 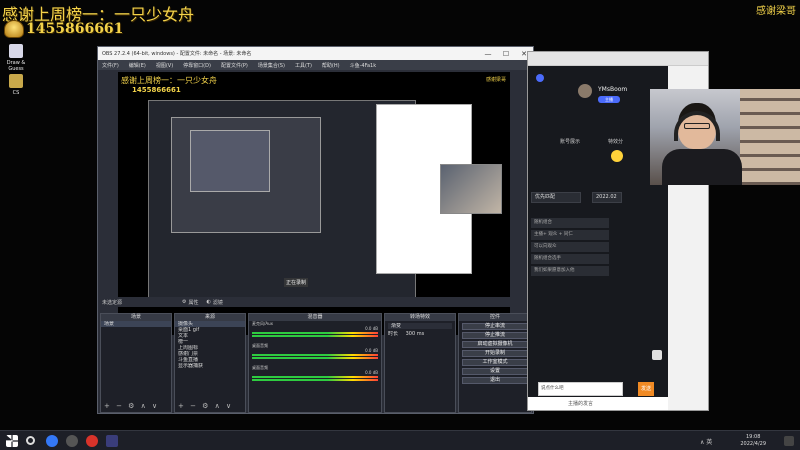 What do you see at coordinates (789, 441) in the screenshot?
I see `notification-icon` at bounding box center [789, 441].